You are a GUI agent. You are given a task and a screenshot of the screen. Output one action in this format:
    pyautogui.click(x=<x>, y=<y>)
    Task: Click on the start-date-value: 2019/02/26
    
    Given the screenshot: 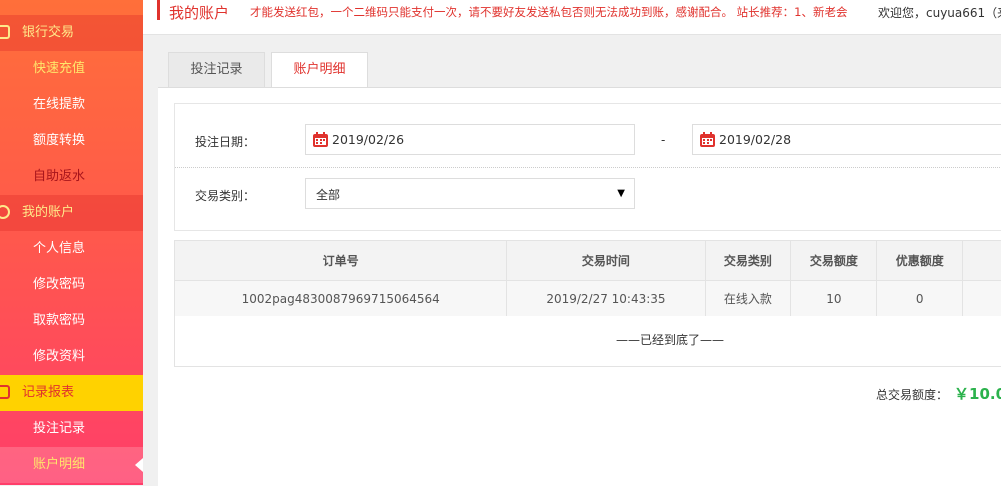 What is the action you would take?
    pyautogui.click(x=368, y=139)
    